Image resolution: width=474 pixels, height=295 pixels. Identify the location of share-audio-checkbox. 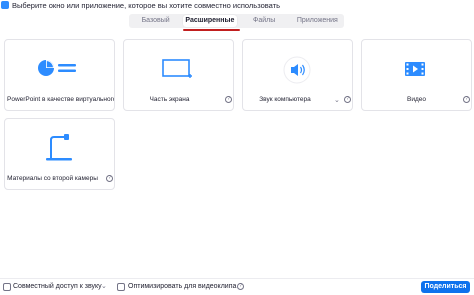
(7, 287).